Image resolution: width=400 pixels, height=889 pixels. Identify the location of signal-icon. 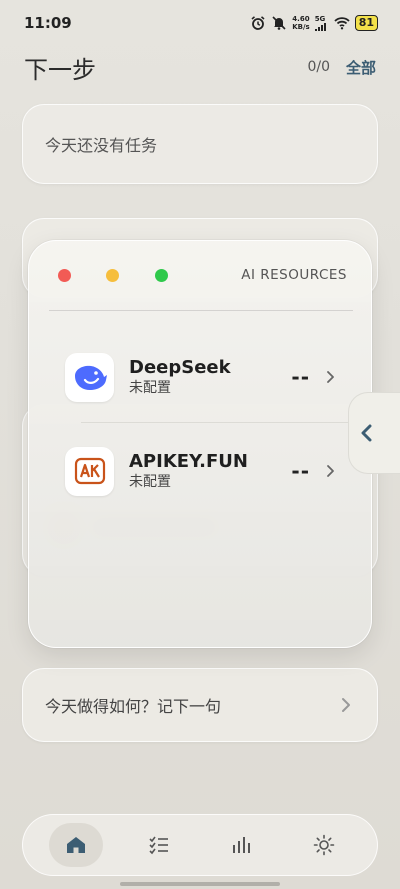
(320, 27).